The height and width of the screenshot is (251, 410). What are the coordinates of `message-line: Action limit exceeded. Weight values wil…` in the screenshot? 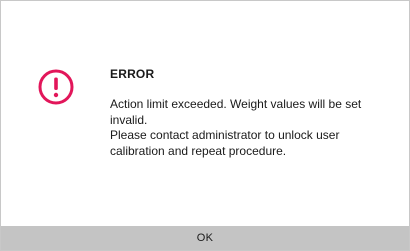 It's located at (236, 104).